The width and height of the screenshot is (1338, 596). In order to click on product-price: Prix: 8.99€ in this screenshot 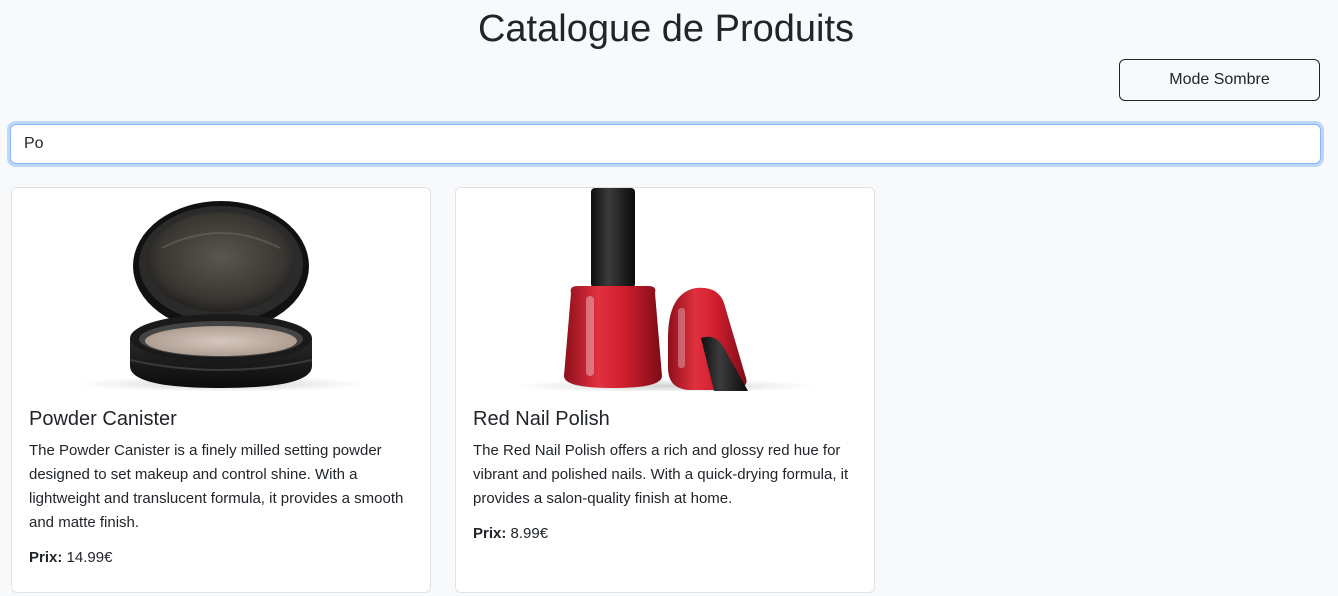, I will do `click(668, 534)`.